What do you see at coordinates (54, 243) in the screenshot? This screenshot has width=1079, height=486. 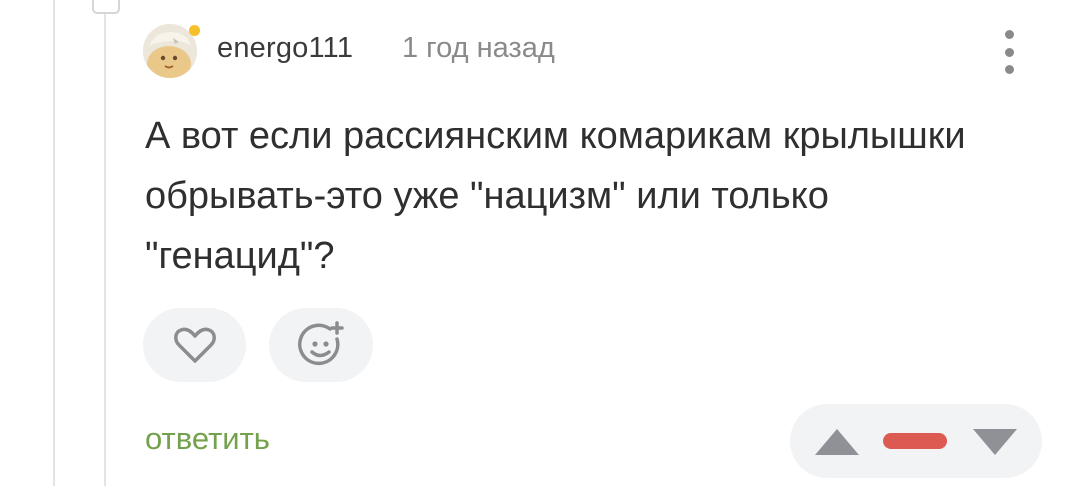 I see `thread-line-parent` at bounding box center [54, 243].